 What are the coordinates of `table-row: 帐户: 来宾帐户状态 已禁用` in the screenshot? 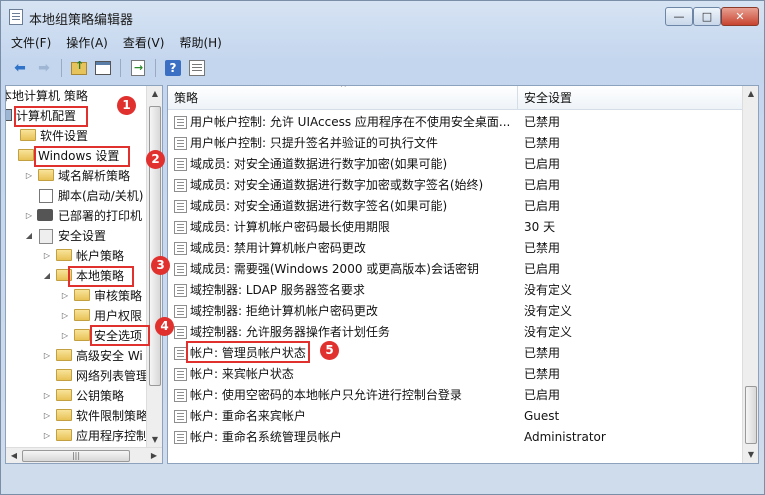 It's located at (455, 374).